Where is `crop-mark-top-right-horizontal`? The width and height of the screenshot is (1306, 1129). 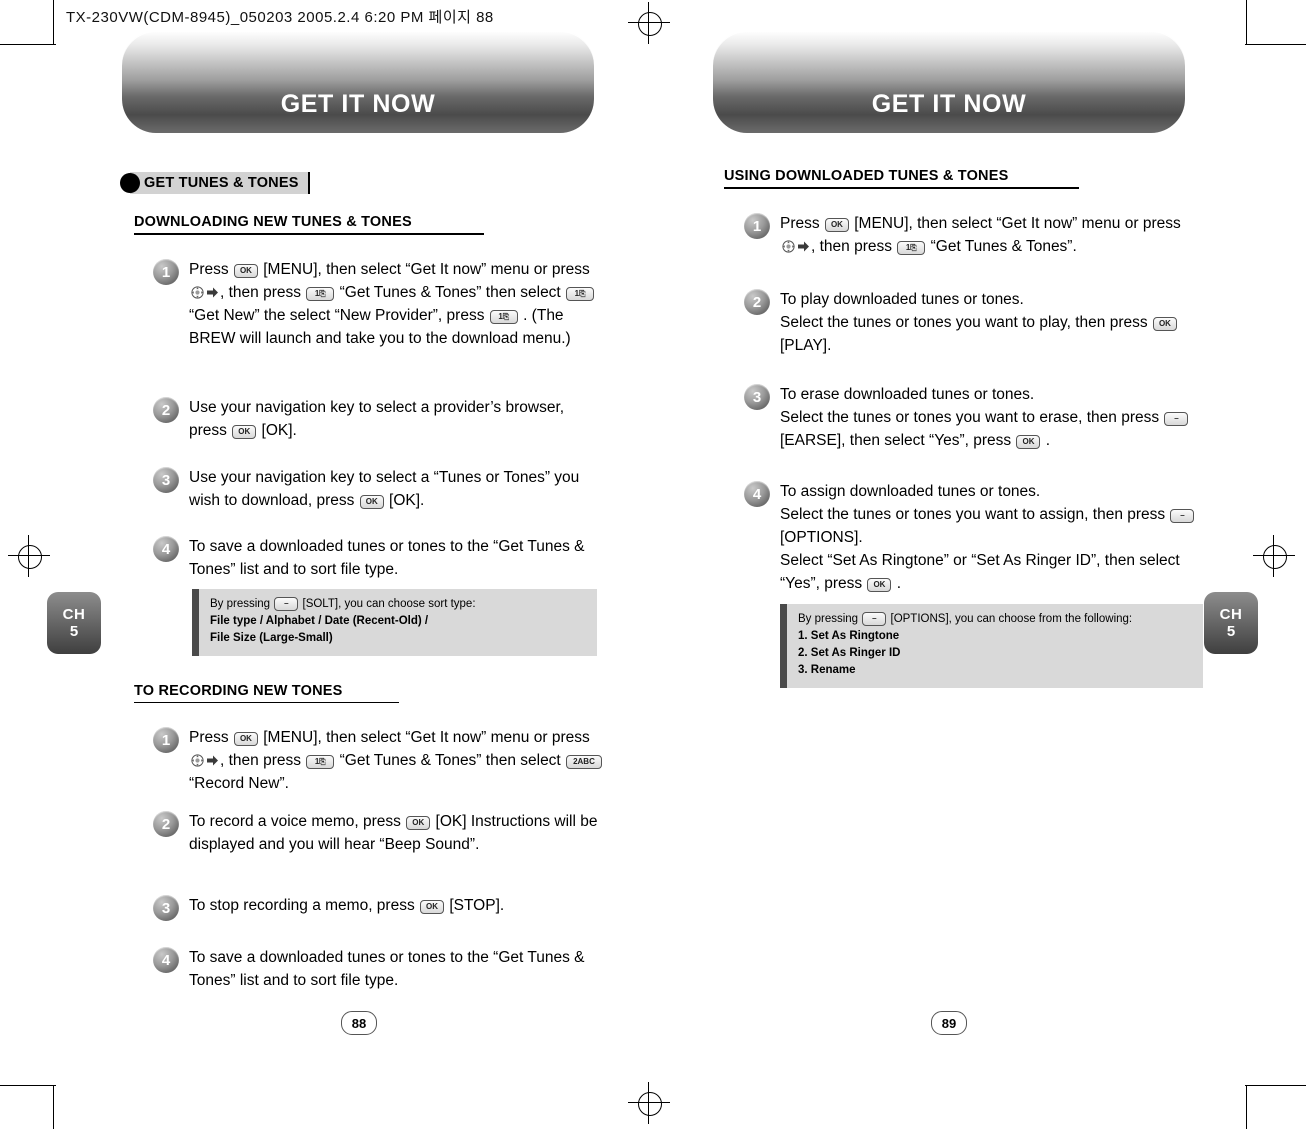
crop-mark-top-right-horizontal is located at coordinates (1275, 44).